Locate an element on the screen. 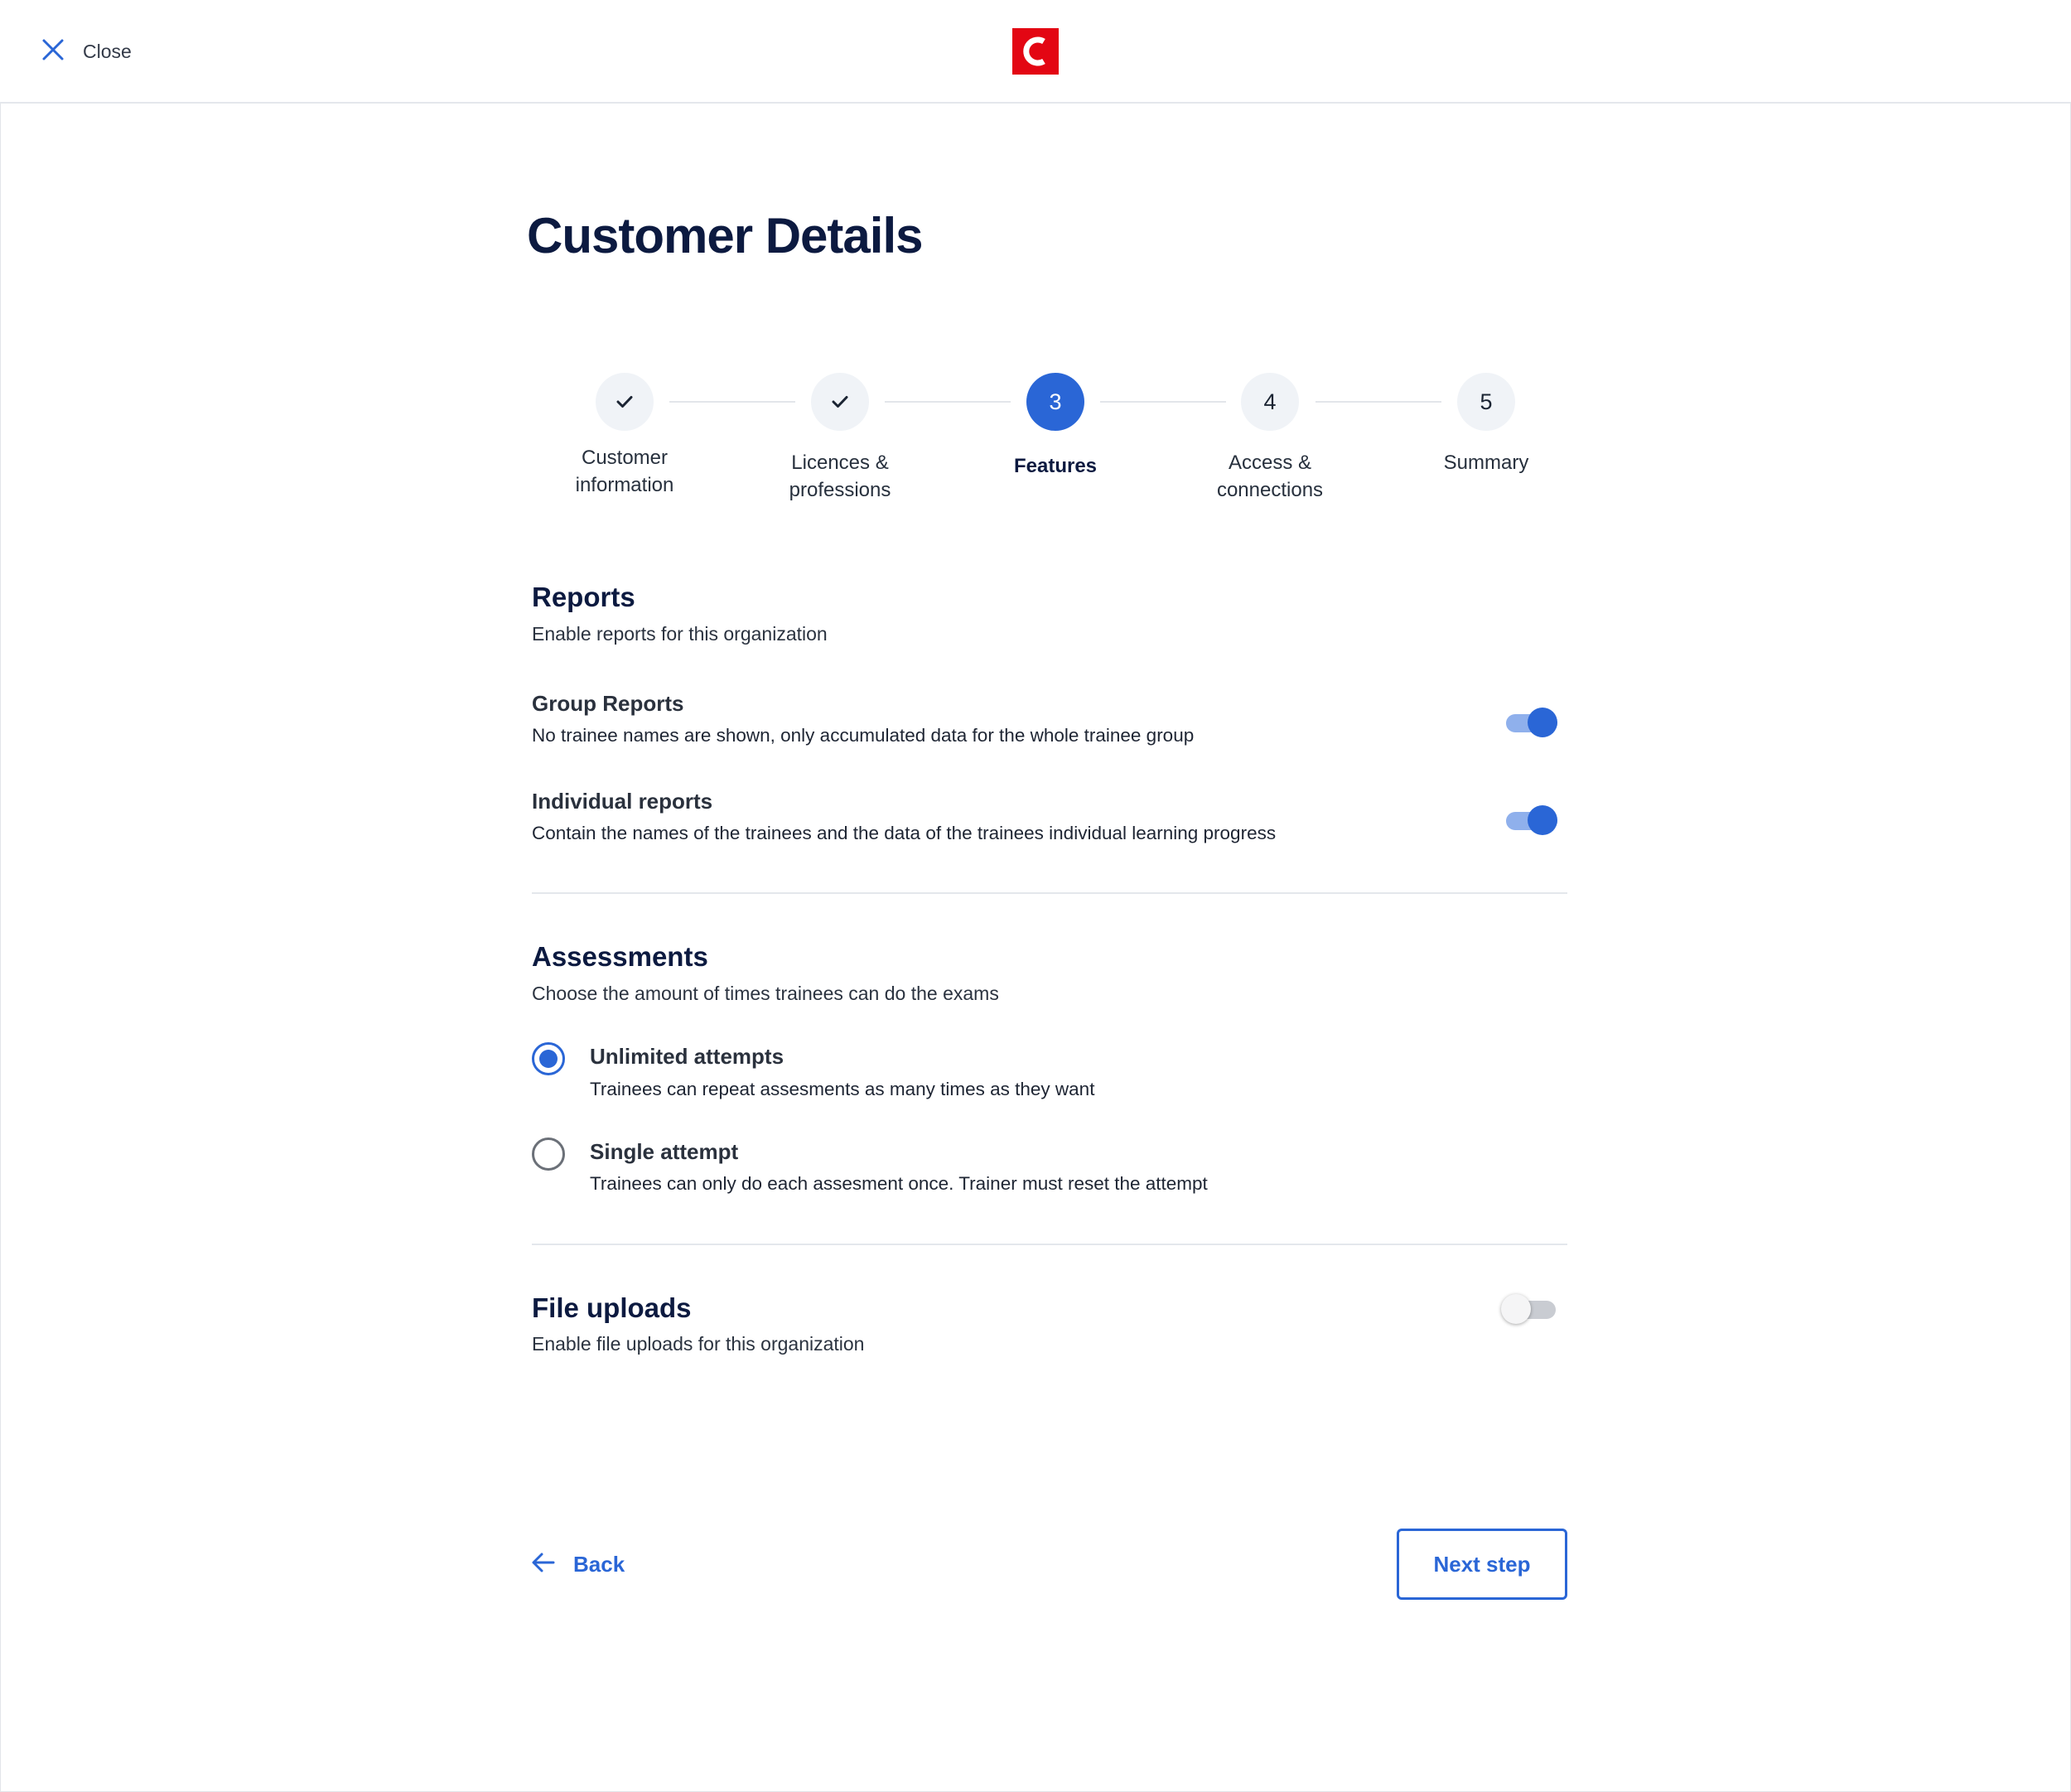 Image resolution: width=2071 pixels, height=1792 pixels. top-bar: Close is located at coordinates (1035, 52).